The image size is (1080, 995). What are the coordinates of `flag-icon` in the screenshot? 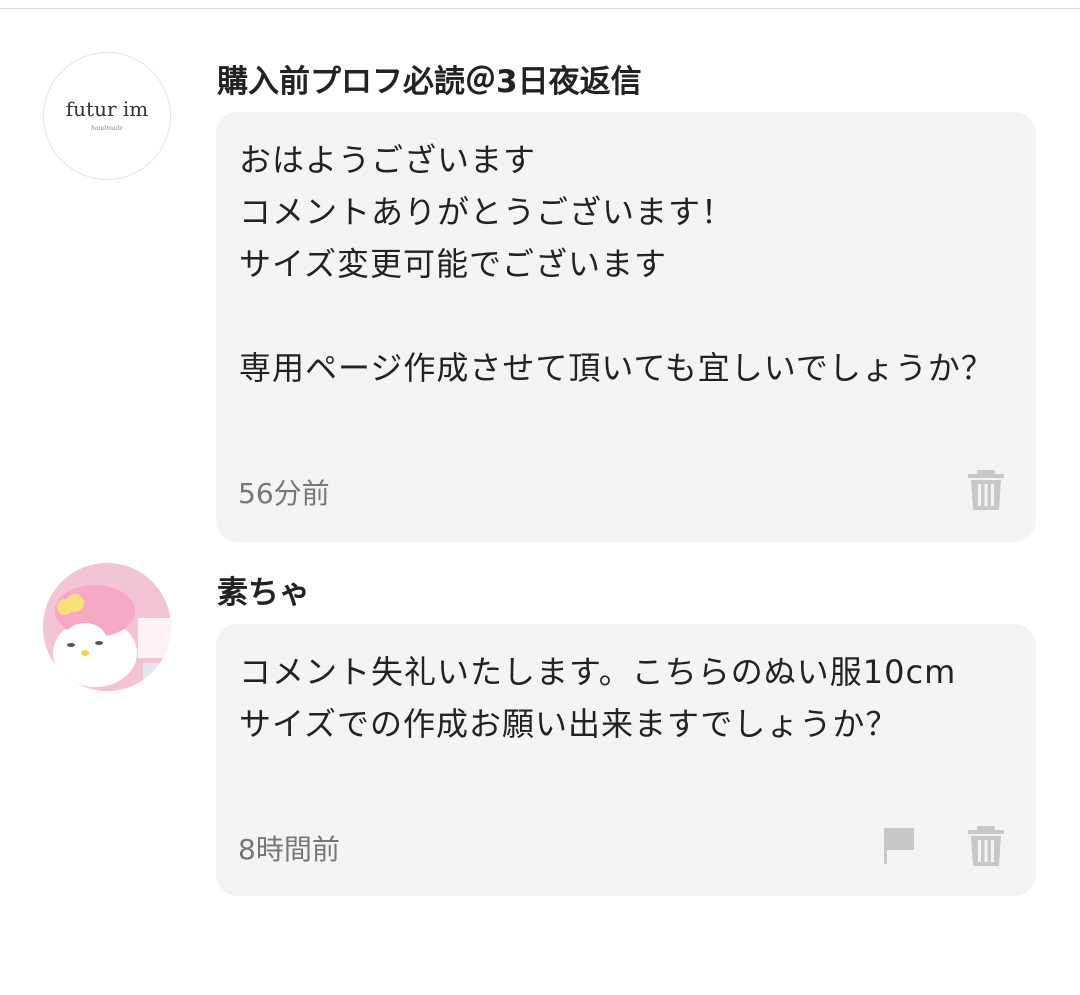 It's located at (900, 846).